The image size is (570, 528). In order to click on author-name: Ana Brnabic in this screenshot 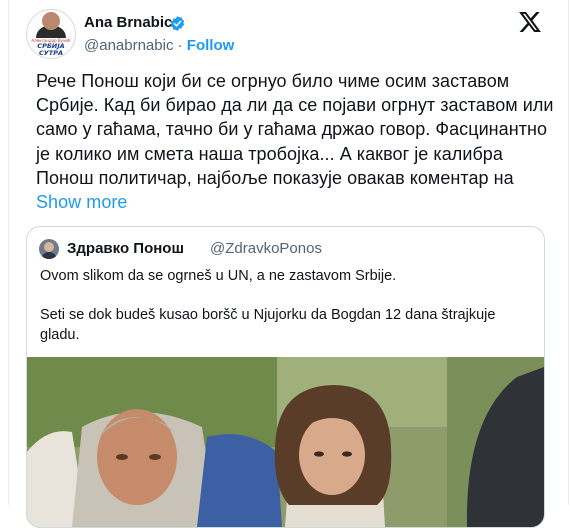, I will do `click(128, 22)`.